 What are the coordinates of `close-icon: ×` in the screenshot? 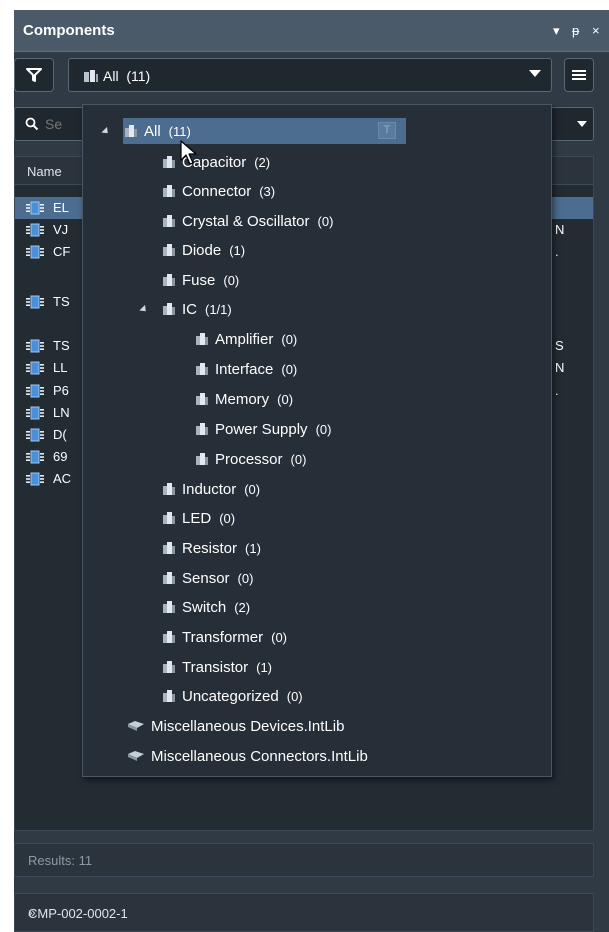 It's located at (596, 31).